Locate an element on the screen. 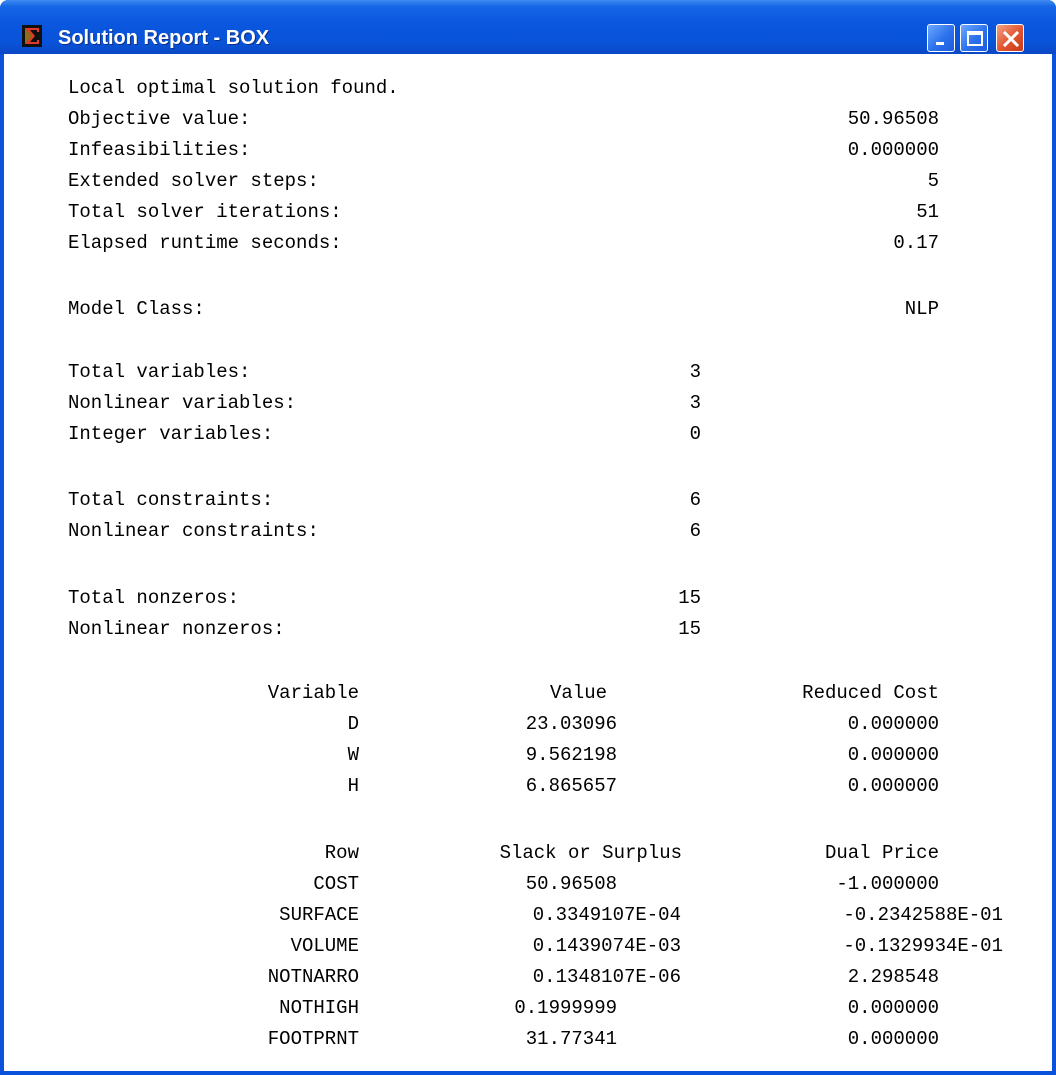  nonlinear-variables-line: Nonlinear variables: 3 is located at coordinates (528, 403).